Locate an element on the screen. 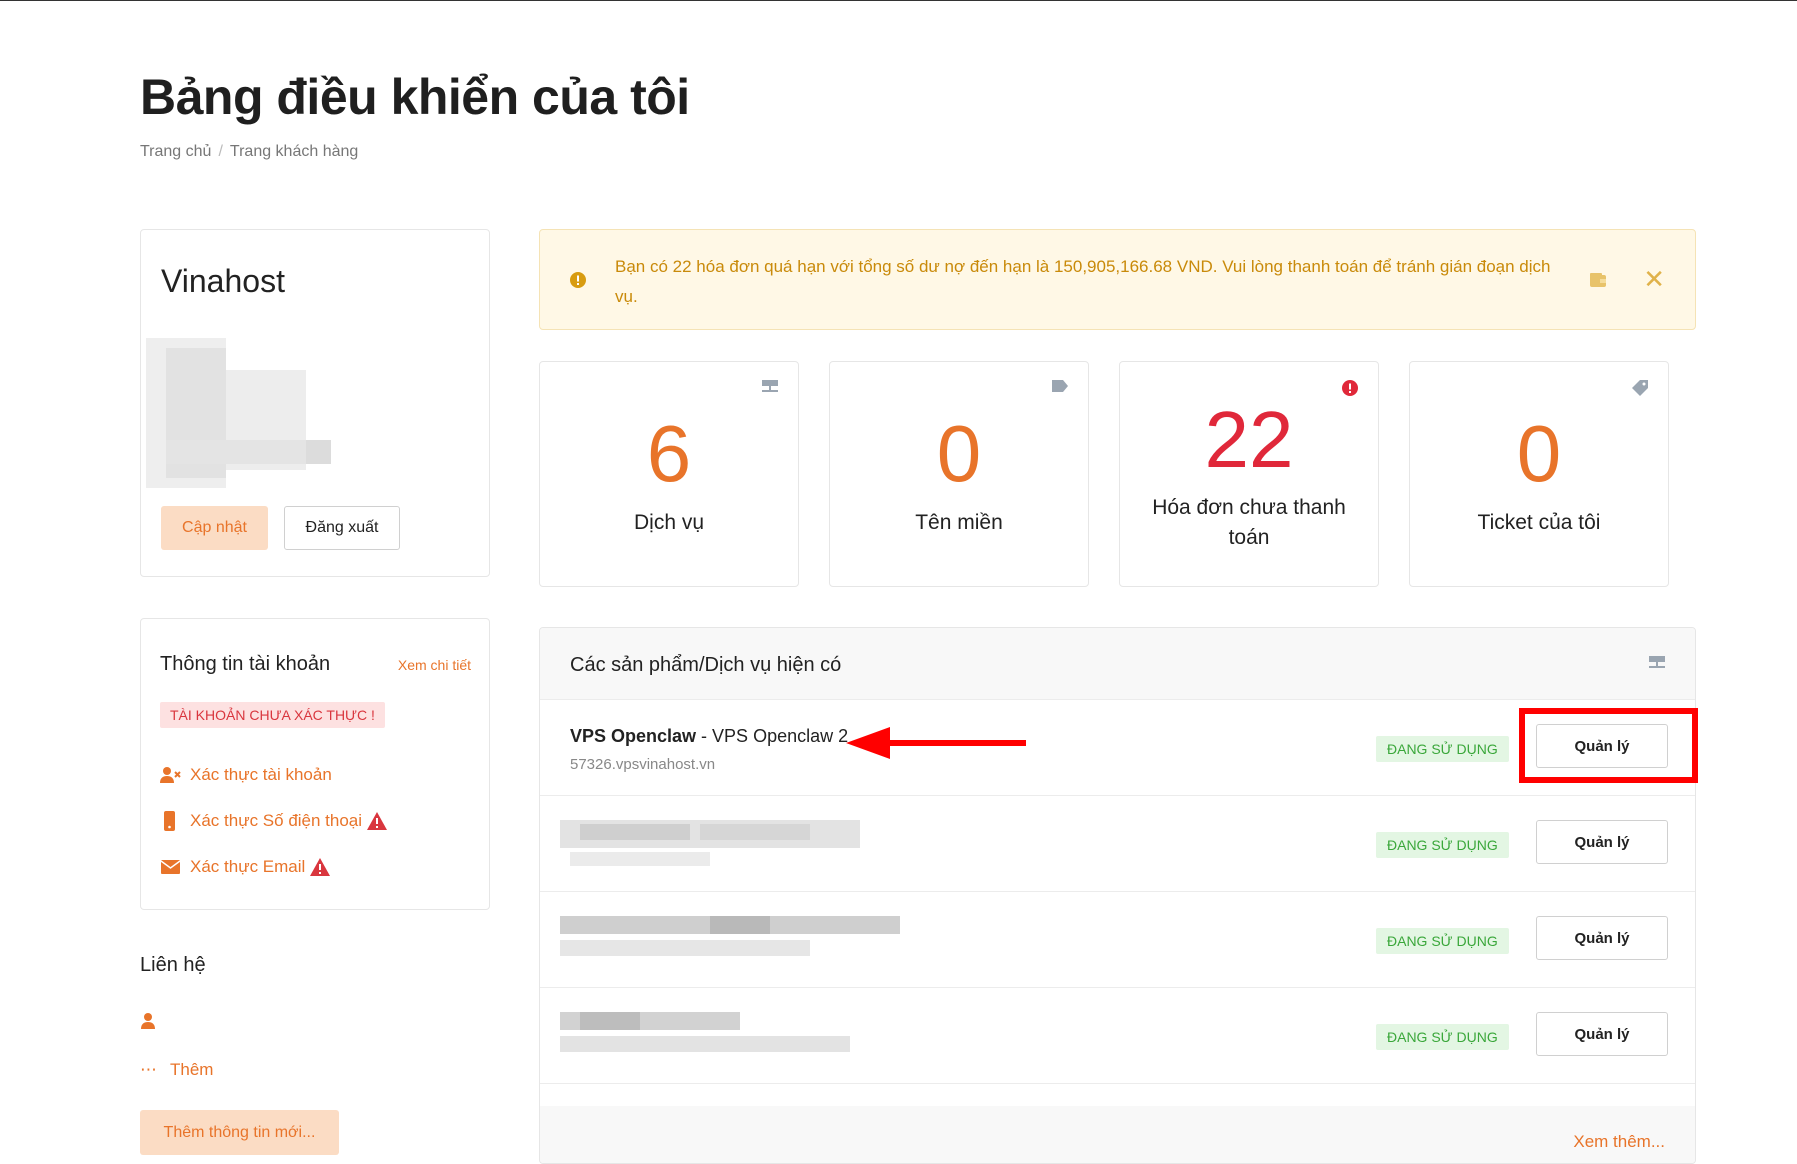  services-header: Các sản phẩm/Dịch vụ hiện có is located at coordinates (1117, 664).